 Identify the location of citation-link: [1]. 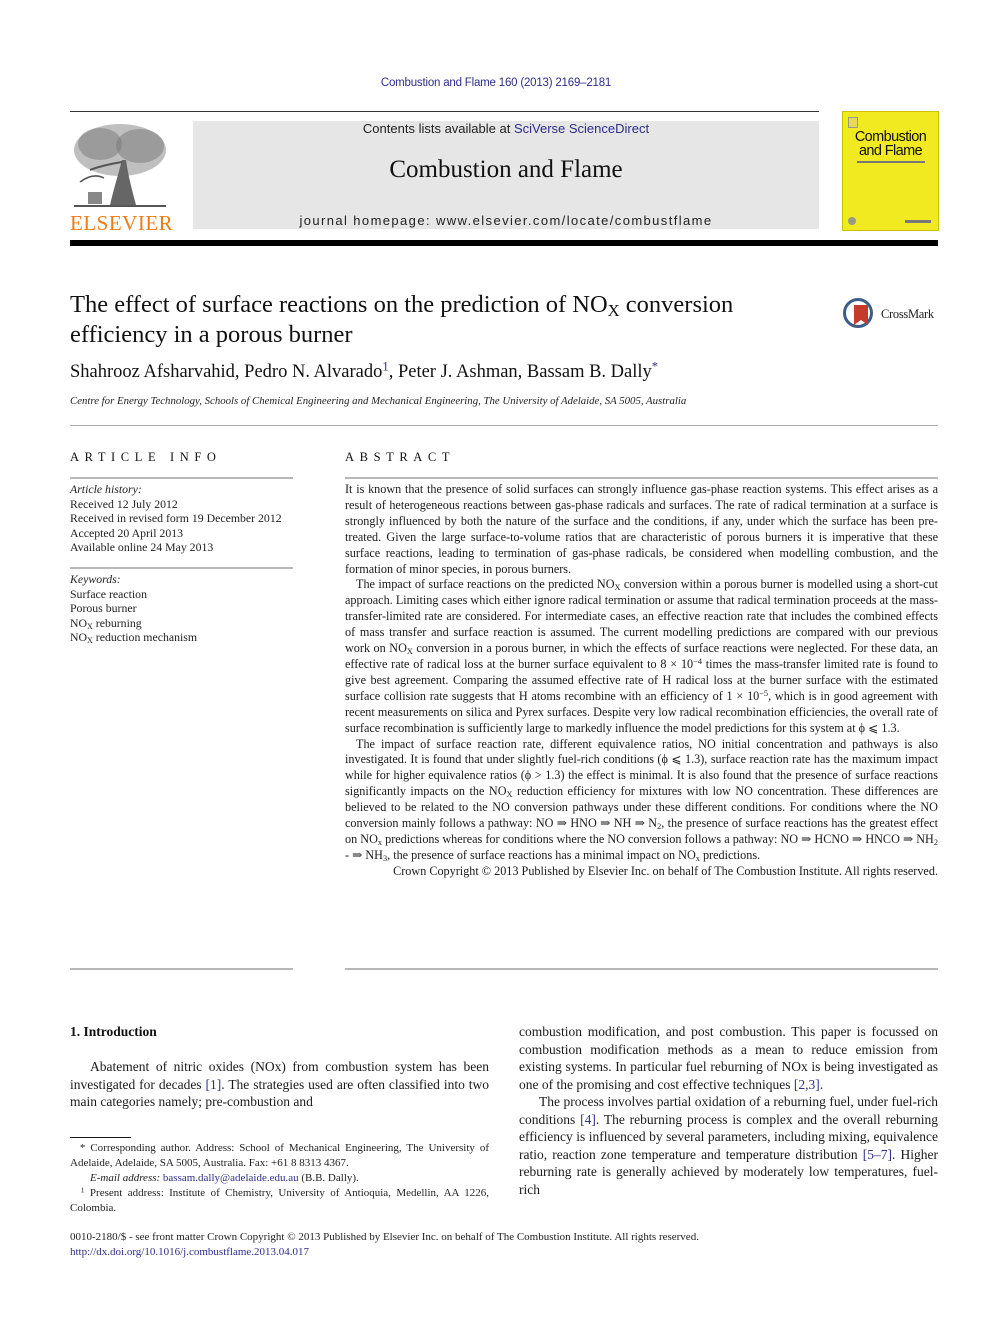
(214, 1084).